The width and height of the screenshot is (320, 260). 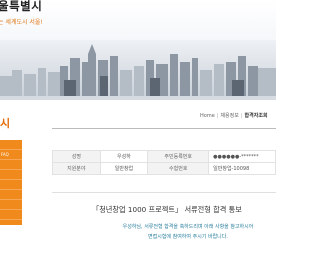 What do you see at coordinates (21, 22) in the screenshot?
I see `city-slogan: 는 세계도시 서울!` at bounding box center [21, 22].